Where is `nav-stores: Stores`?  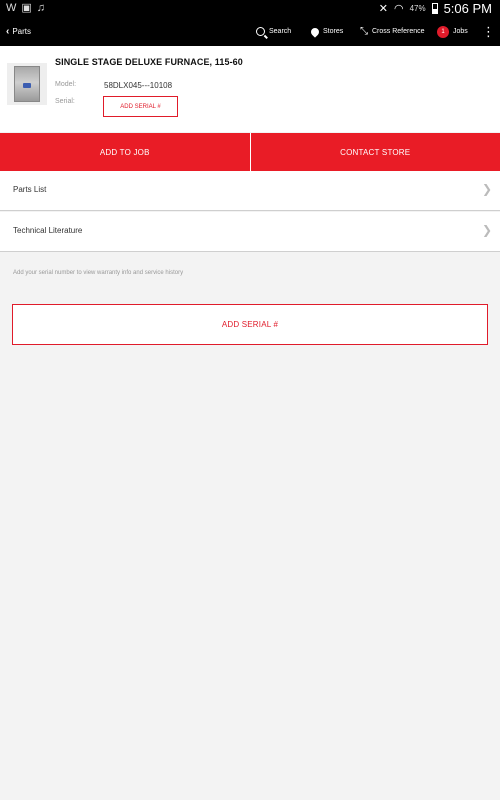
nav-stores: Stores is located at coordinates (326, 31).